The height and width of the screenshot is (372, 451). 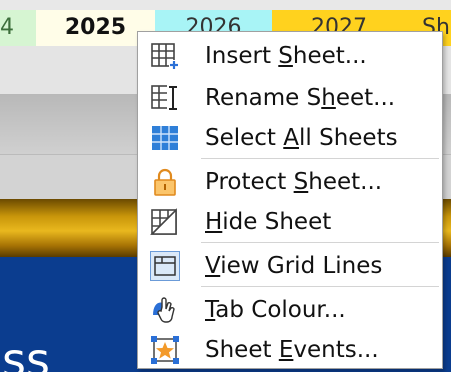 I want to click on sheet-tab-label: 4, so click(x=7, y=27).